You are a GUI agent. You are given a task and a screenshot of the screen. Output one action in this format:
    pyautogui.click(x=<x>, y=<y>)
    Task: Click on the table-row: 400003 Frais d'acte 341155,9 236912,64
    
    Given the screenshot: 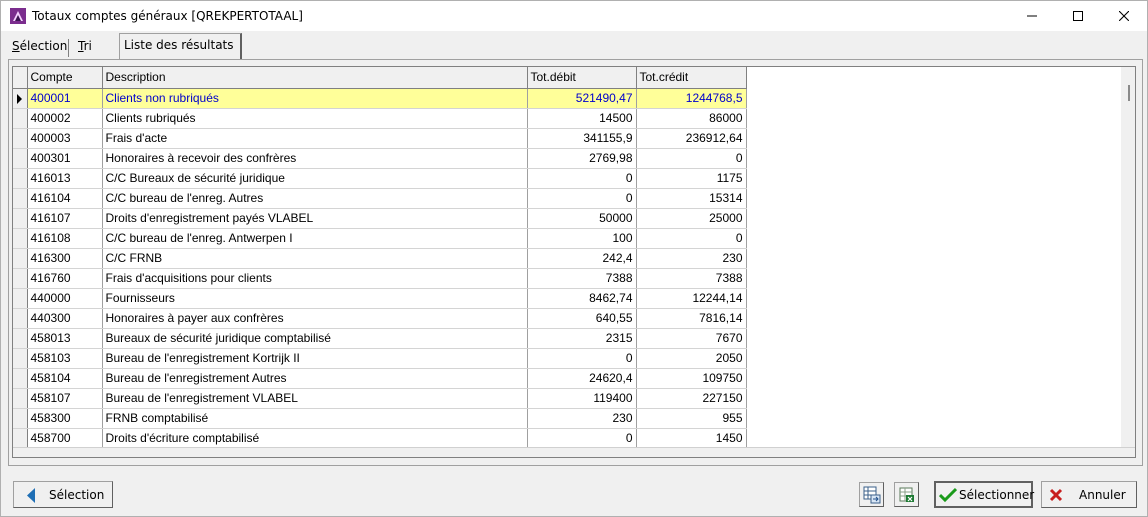 What is the action you would take?
    pyautogui.click(x=380, y=138)
    